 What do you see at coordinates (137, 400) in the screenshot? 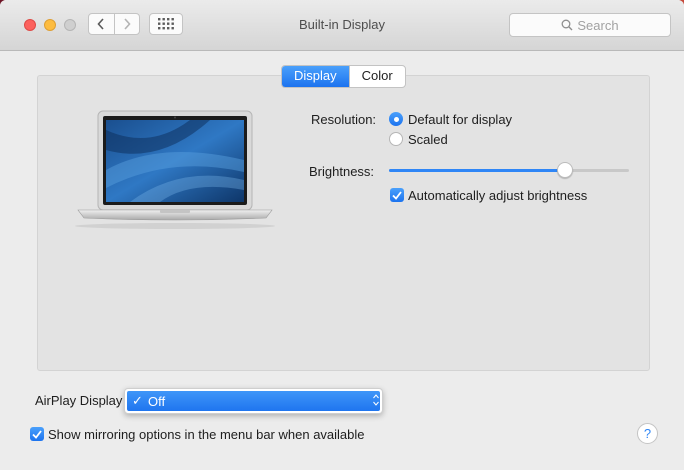
I see `selected-check-icon: ✓` at bounding box center [137, 400].